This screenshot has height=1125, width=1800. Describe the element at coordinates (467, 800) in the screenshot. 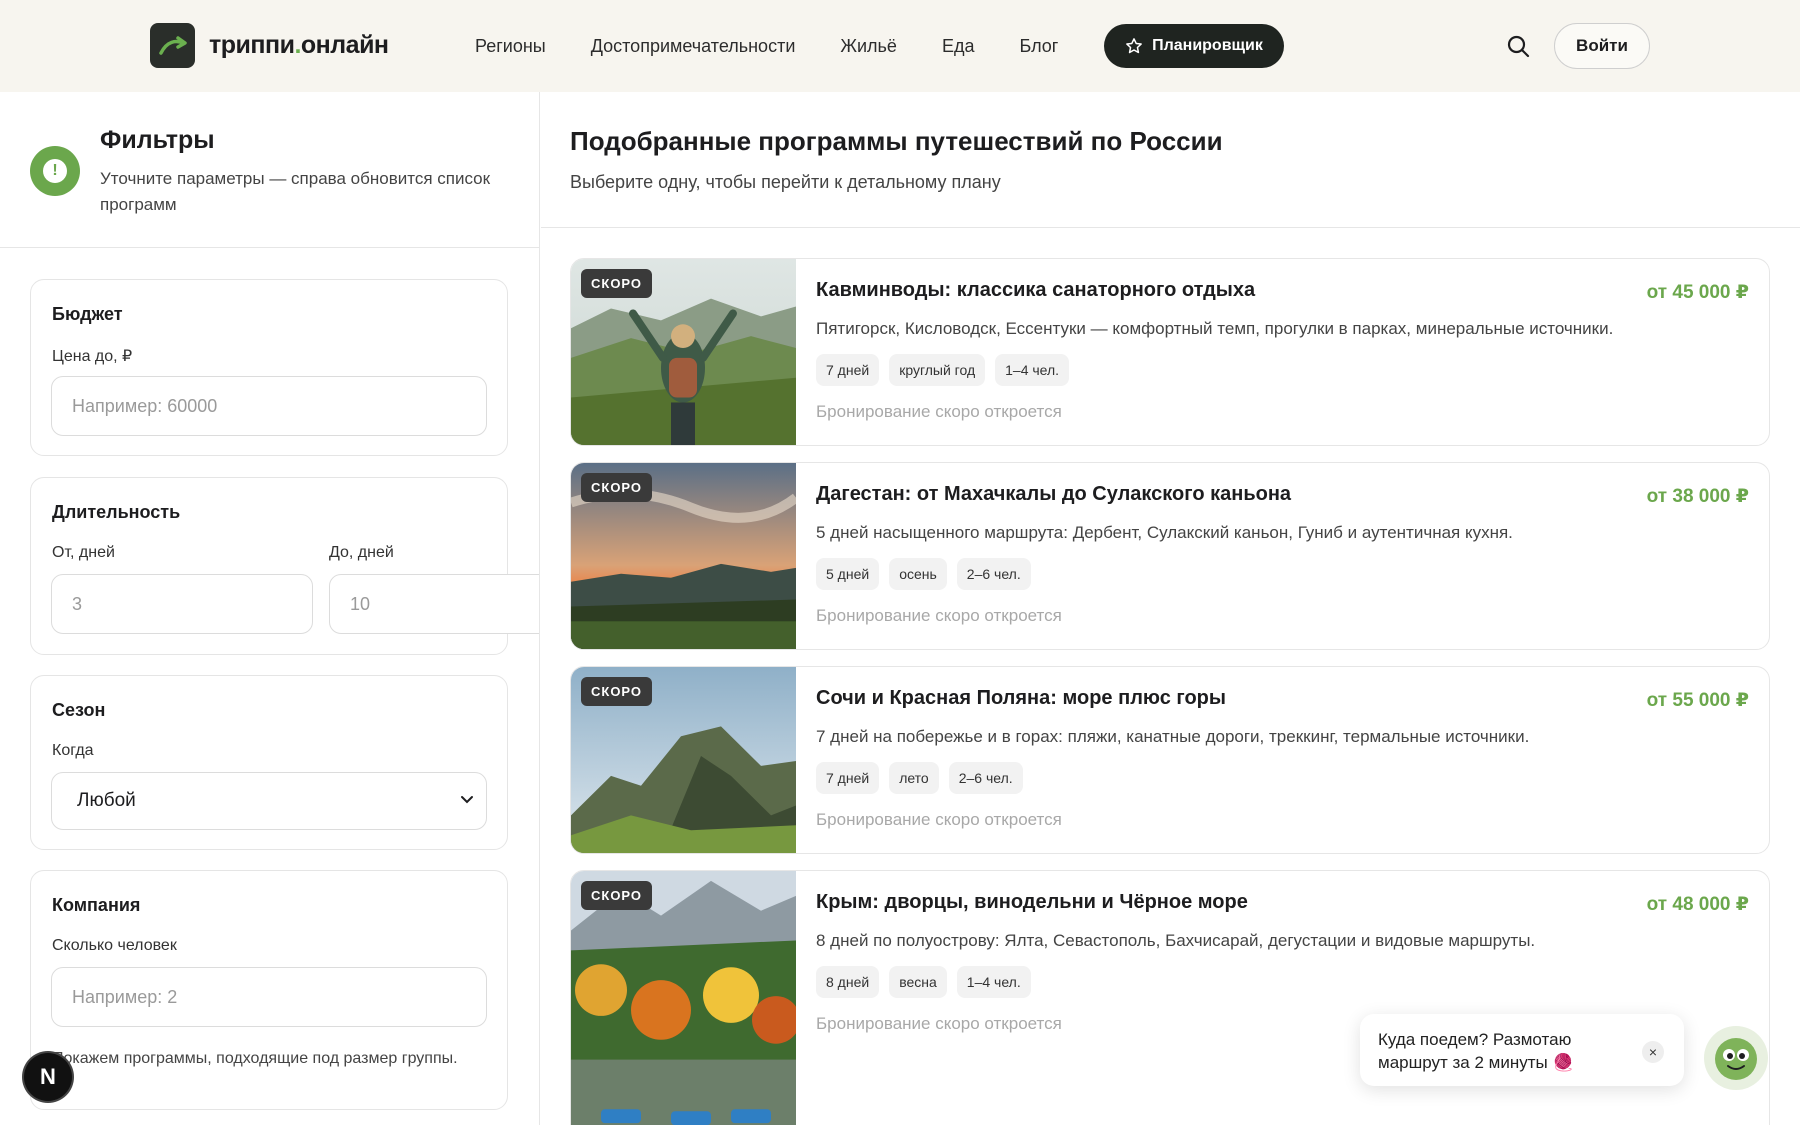

I see `chevron-down-icon` at that location.